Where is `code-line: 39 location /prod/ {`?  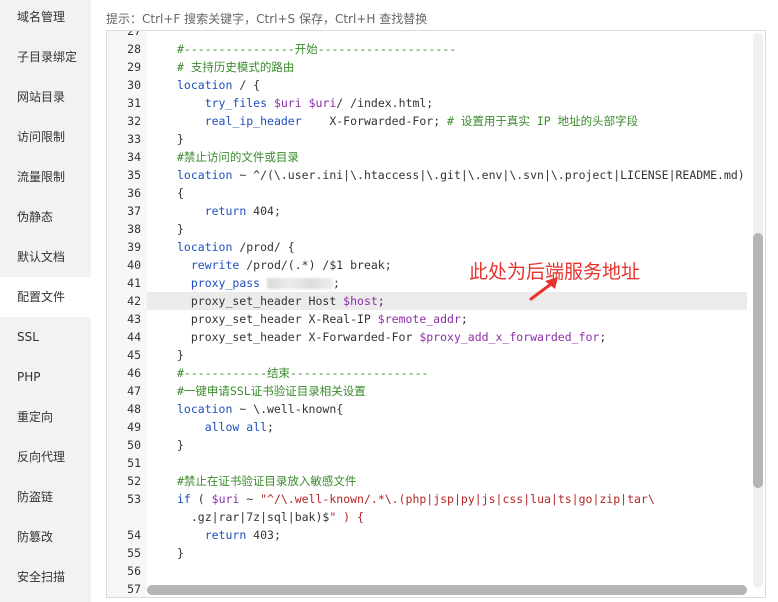
code-line: 39 location /prod/ { is located at coordinates (427, 247).